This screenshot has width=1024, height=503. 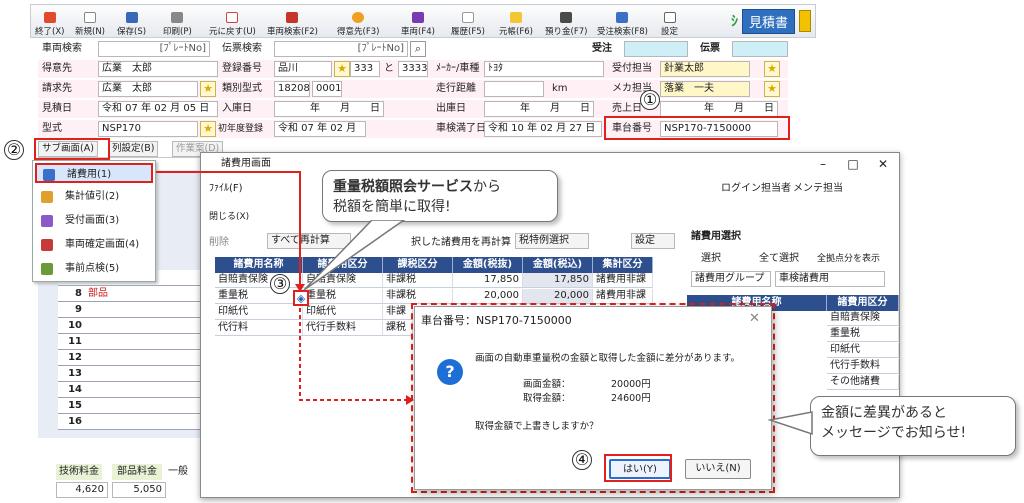 I want to click on question-icon: ?, so click(x=450, y=372).